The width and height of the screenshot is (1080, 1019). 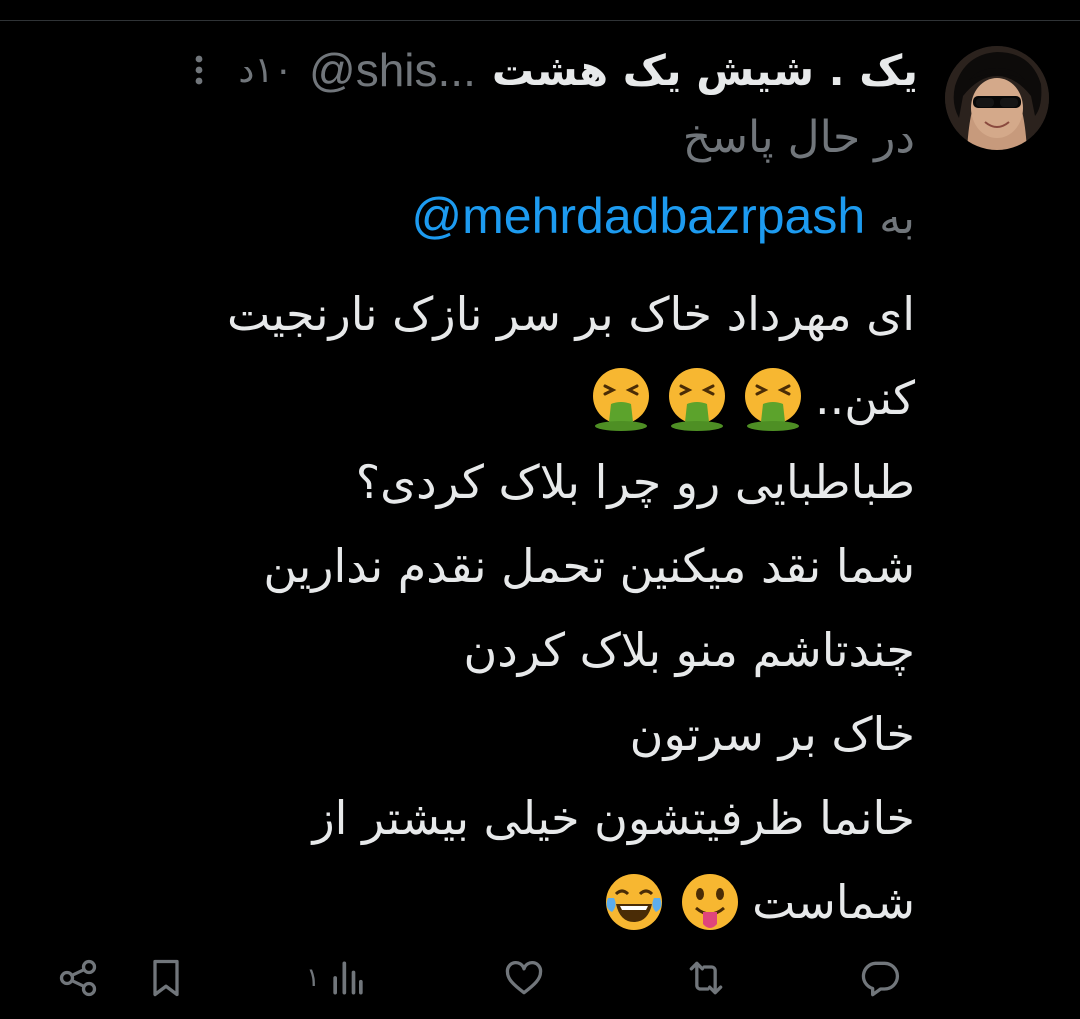 I want to click on share-icon, so click(x=78, y=978).